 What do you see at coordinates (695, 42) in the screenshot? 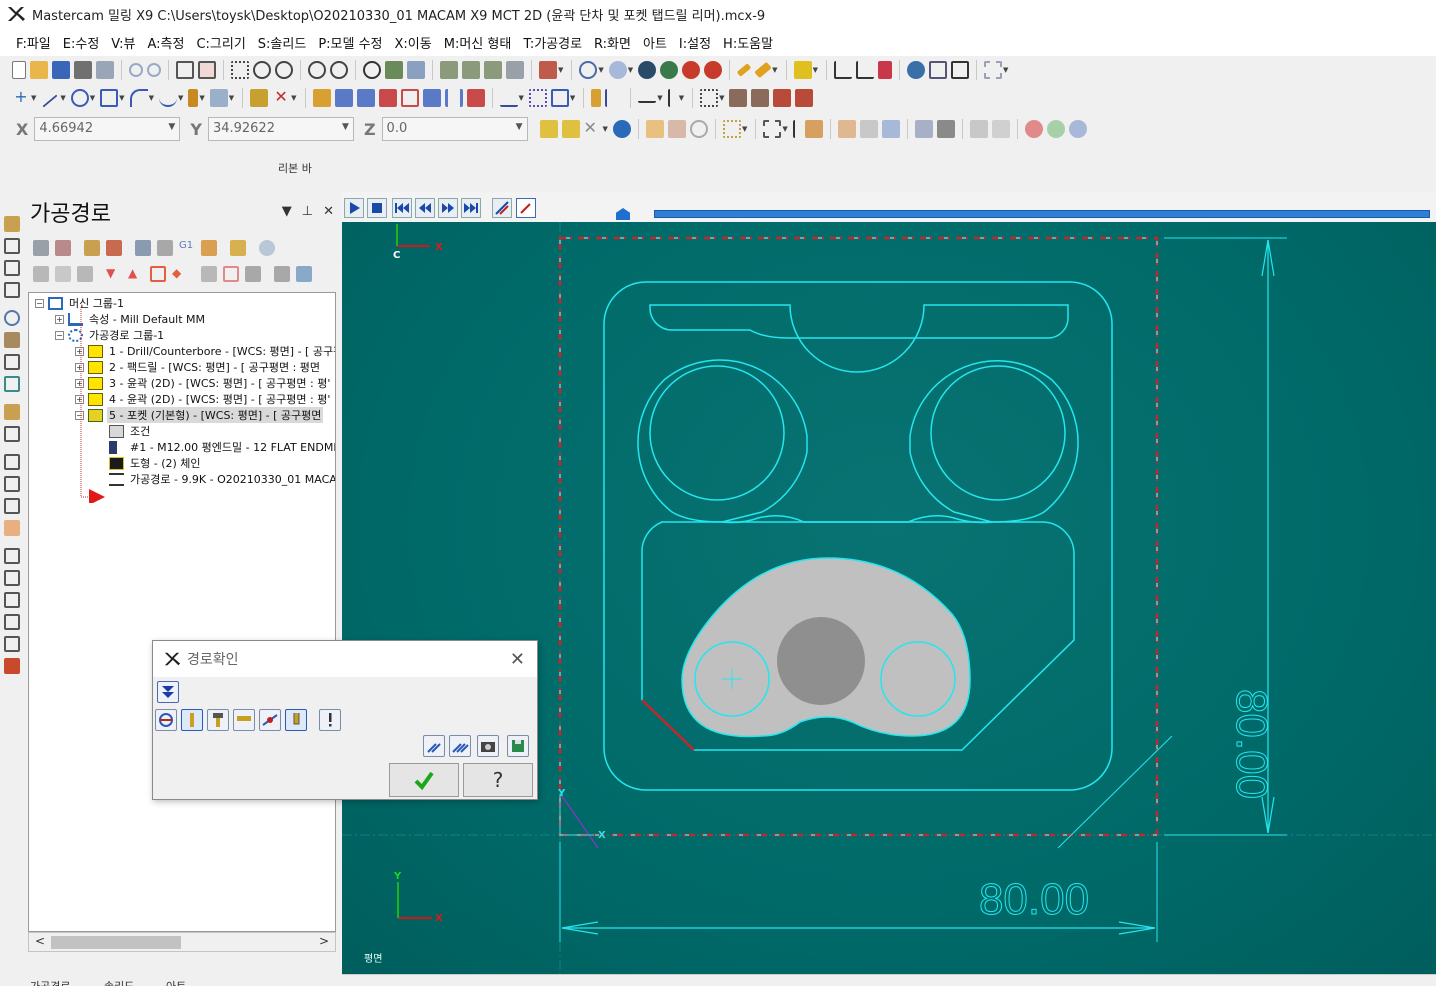
I see `menu-settings: I:설정` at bounding box center [695, 42].